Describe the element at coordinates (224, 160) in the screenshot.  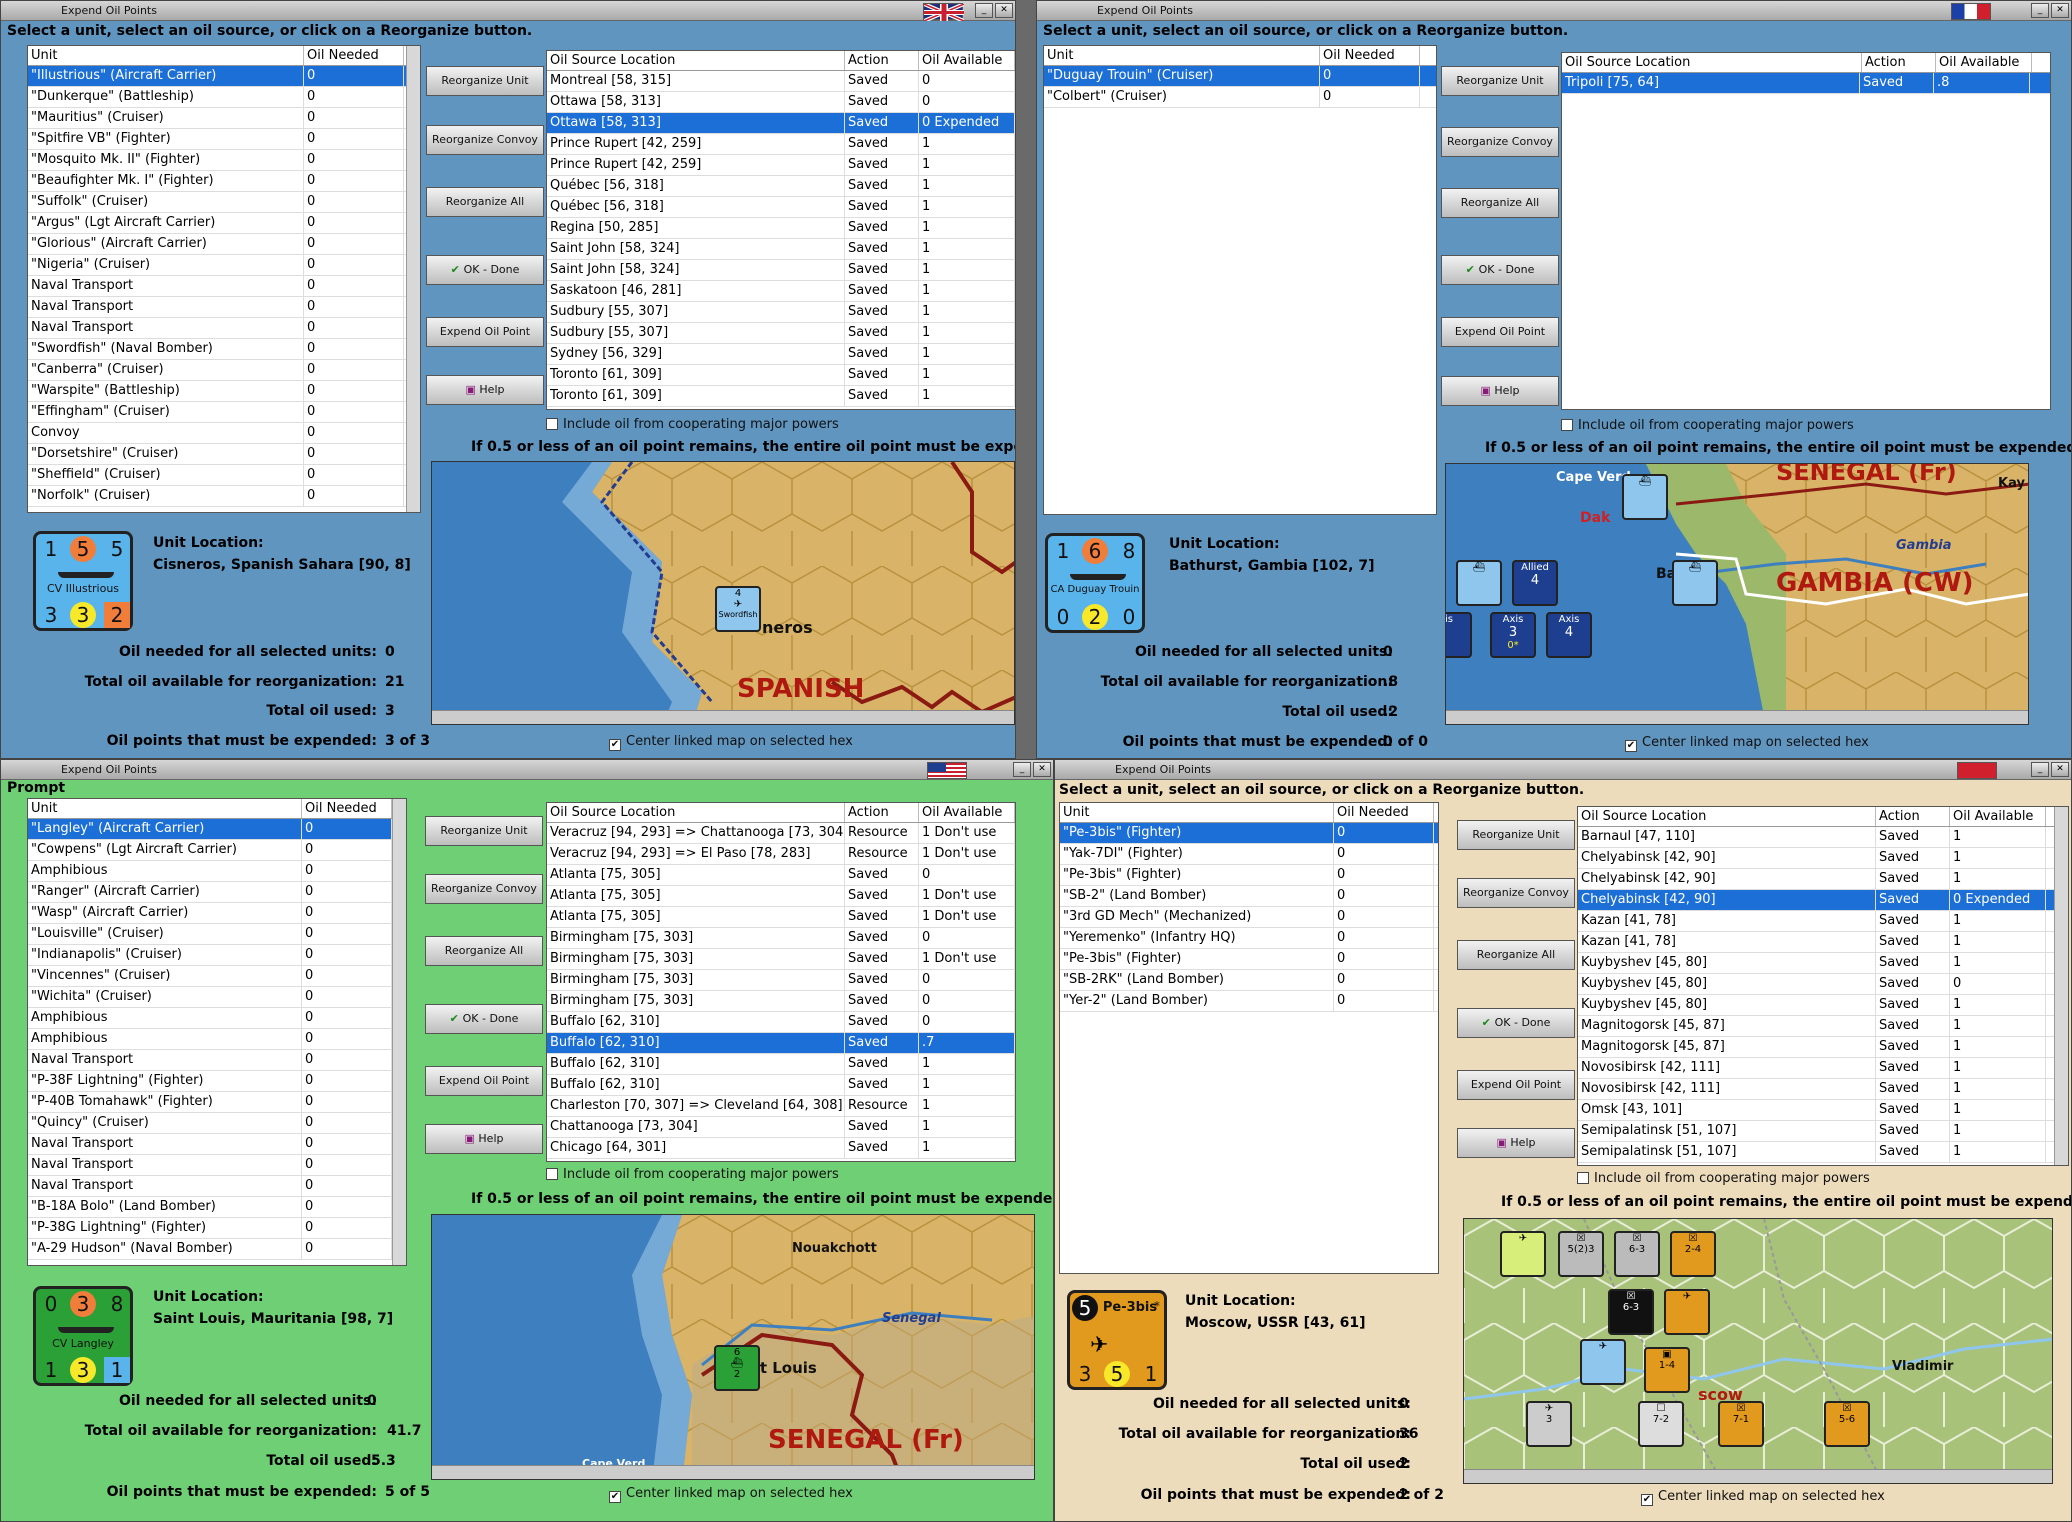
I see `unit-row: "Mosquito Mk. II" (Fighter) 0` at that location.